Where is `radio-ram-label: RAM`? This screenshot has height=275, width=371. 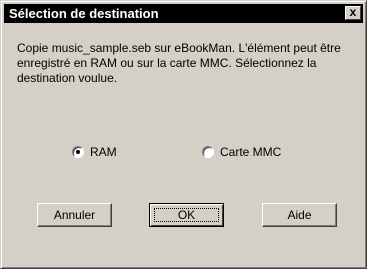
radio-ram-label: RAM is located at coordinates (103, 152).